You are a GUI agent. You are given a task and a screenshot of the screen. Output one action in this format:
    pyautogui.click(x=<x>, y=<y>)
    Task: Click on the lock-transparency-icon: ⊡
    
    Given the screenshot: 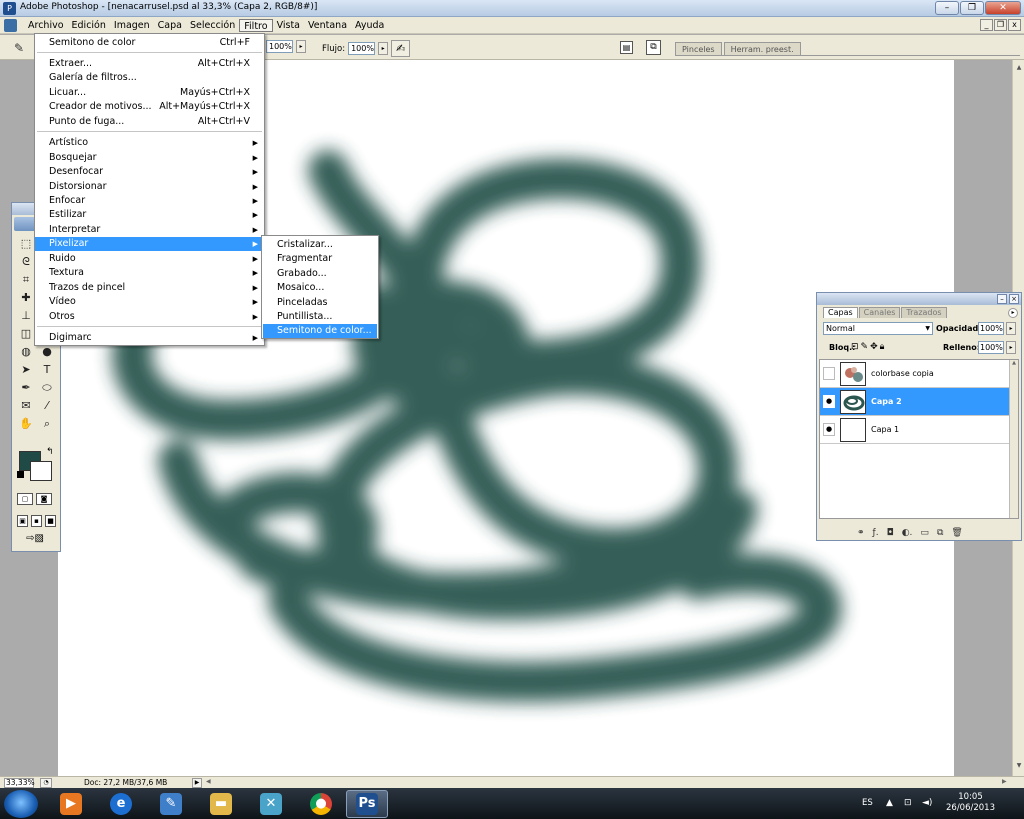 What is the action you would take?
    pyautogui.click(x=856, y=347)
    